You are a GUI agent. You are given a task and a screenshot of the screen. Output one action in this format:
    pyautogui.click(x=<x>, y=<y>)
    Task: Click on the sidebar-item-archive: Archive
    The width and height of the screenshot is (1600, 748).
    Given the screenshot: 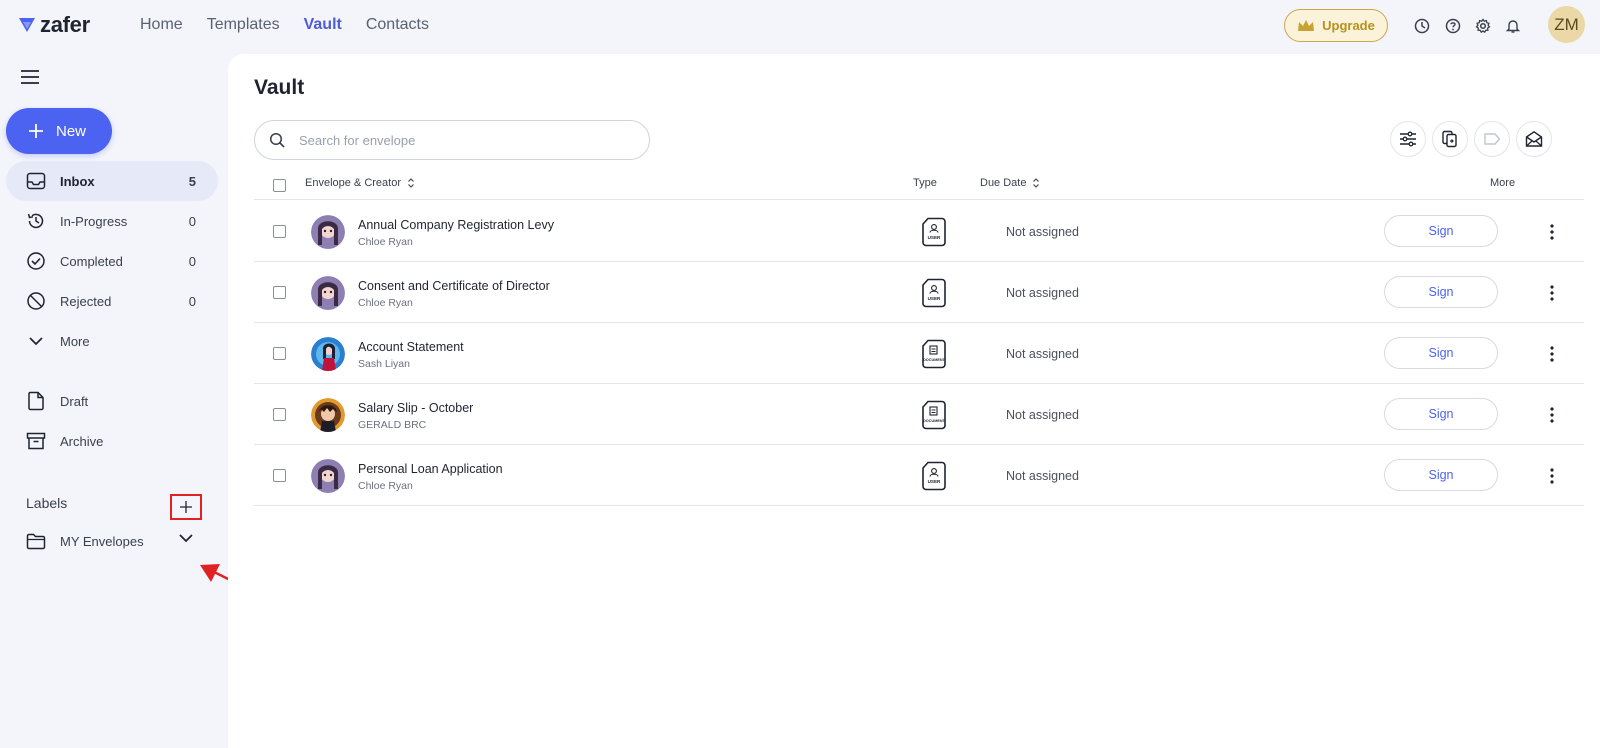 What is the action you would take?
    pyautogui.click(x=112, y=441)
    